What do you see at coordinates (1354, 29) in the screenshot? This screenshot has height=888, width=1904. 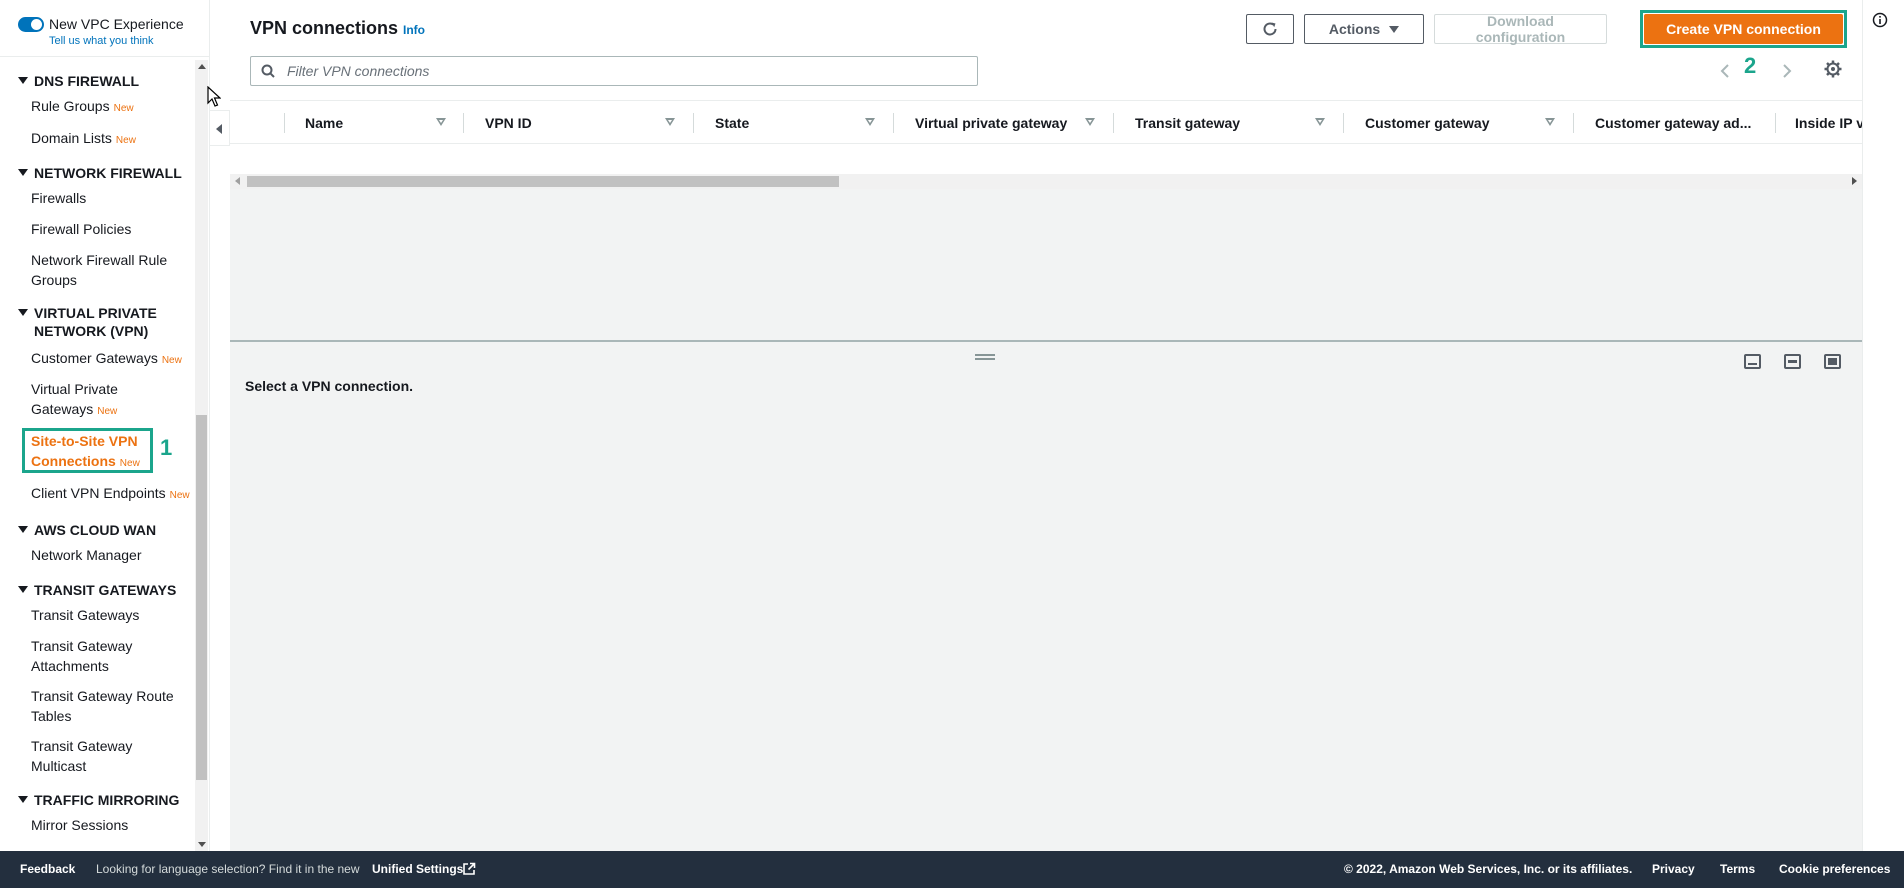 I see `actions-label: Actions` at bounding box center [1354, 29].